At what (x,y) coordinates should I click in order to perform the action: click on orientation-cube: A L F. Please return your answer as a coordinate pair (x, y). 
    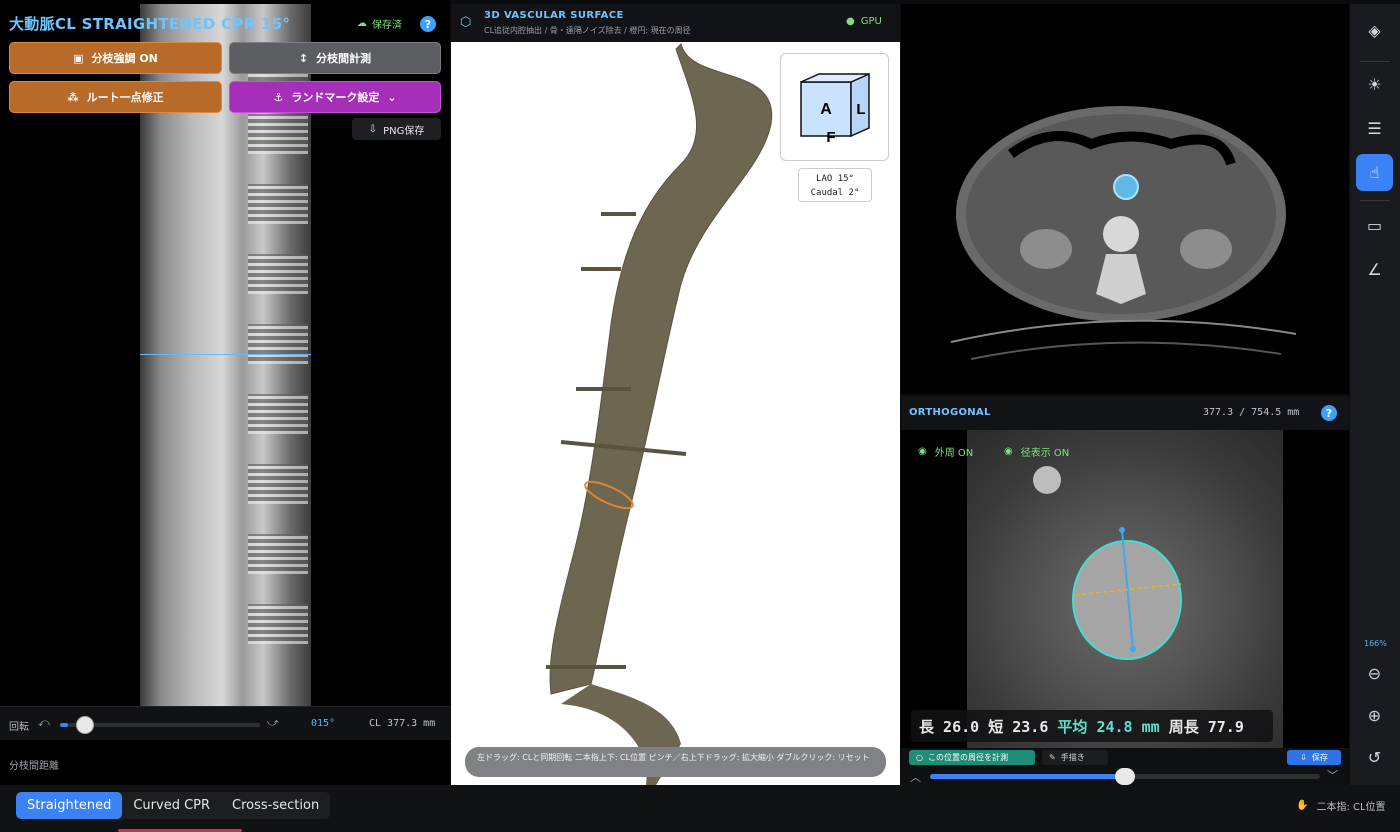
    Looking at the image, I should click on (834, 107).